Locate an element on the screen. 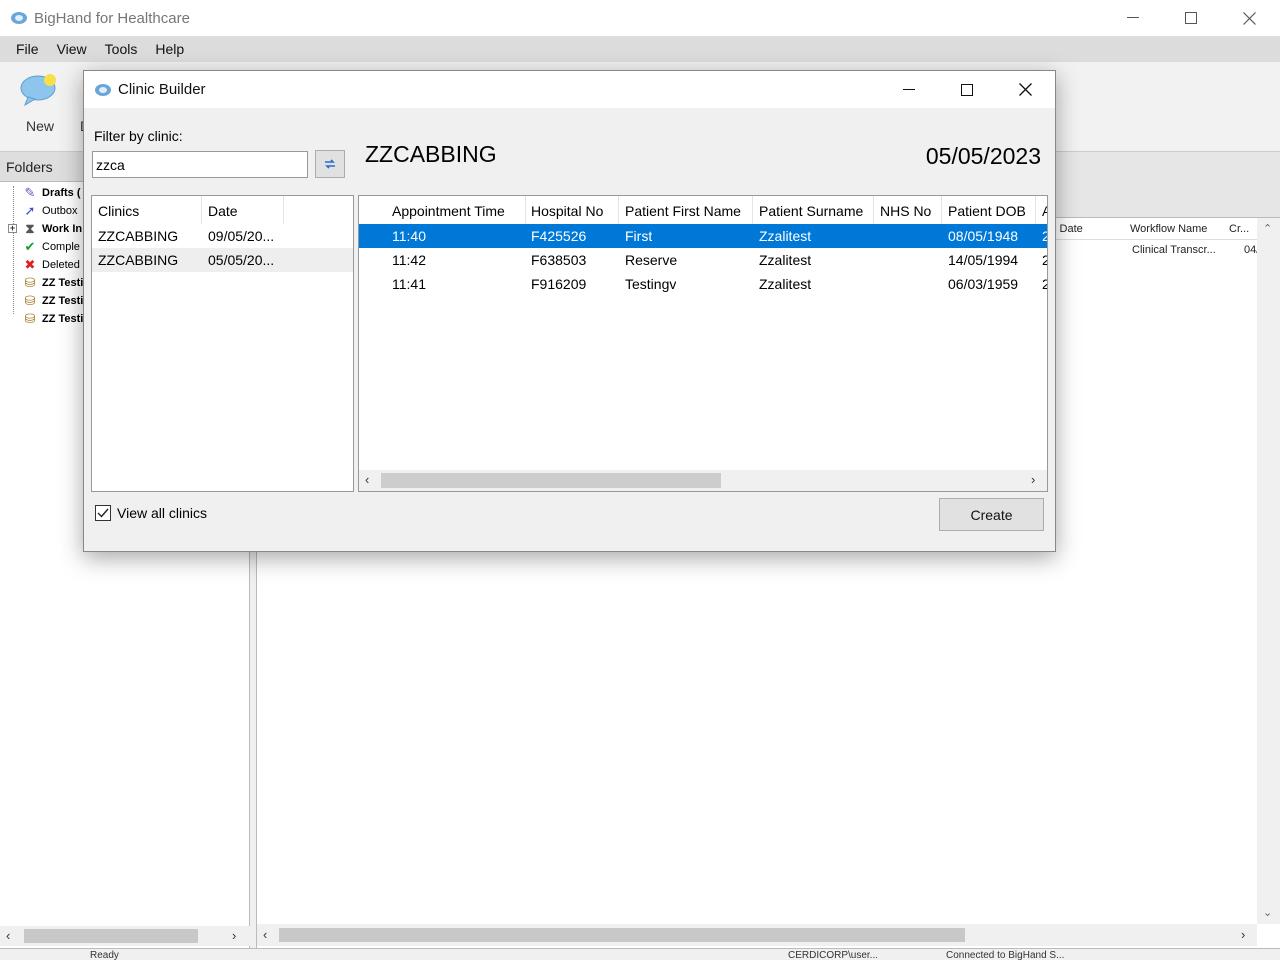  column-header-patient-dob: Patient DOB is located at coordinates (989, 210).